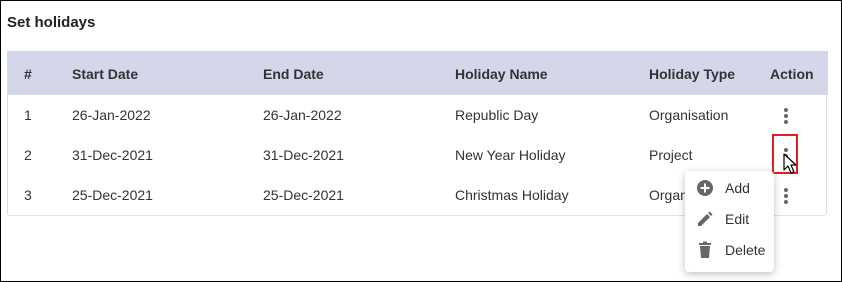 The height and width of the screenshot is (282, 842). What do you see at coordinates (790, 164) in the screenshot?
I see `mouse-pointer-icon` at bounding box center [790, 164].